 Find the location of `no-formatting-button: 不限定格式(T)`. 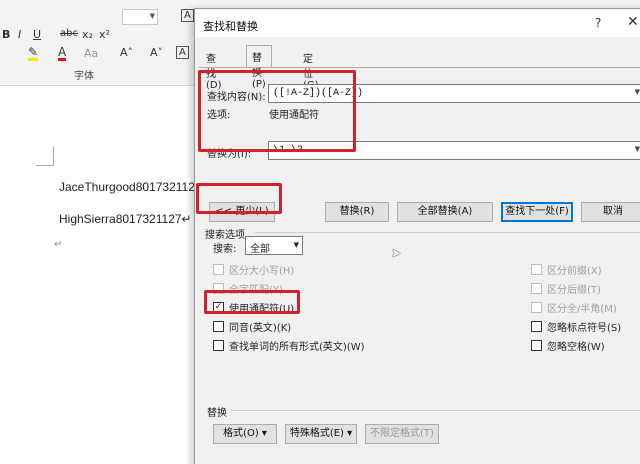

no-formatting-button: 不限定格式(T) is located at coordinates (402, 434).